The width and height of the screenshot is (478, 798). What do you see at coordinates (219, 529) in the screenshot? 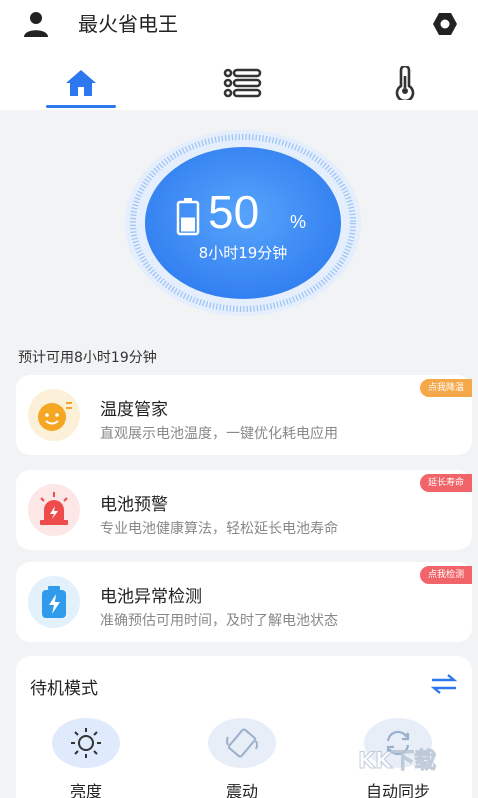
I see `card-description: 专业电池健康算法，轻松延长电池寿命` at bounding box center [219, 529].